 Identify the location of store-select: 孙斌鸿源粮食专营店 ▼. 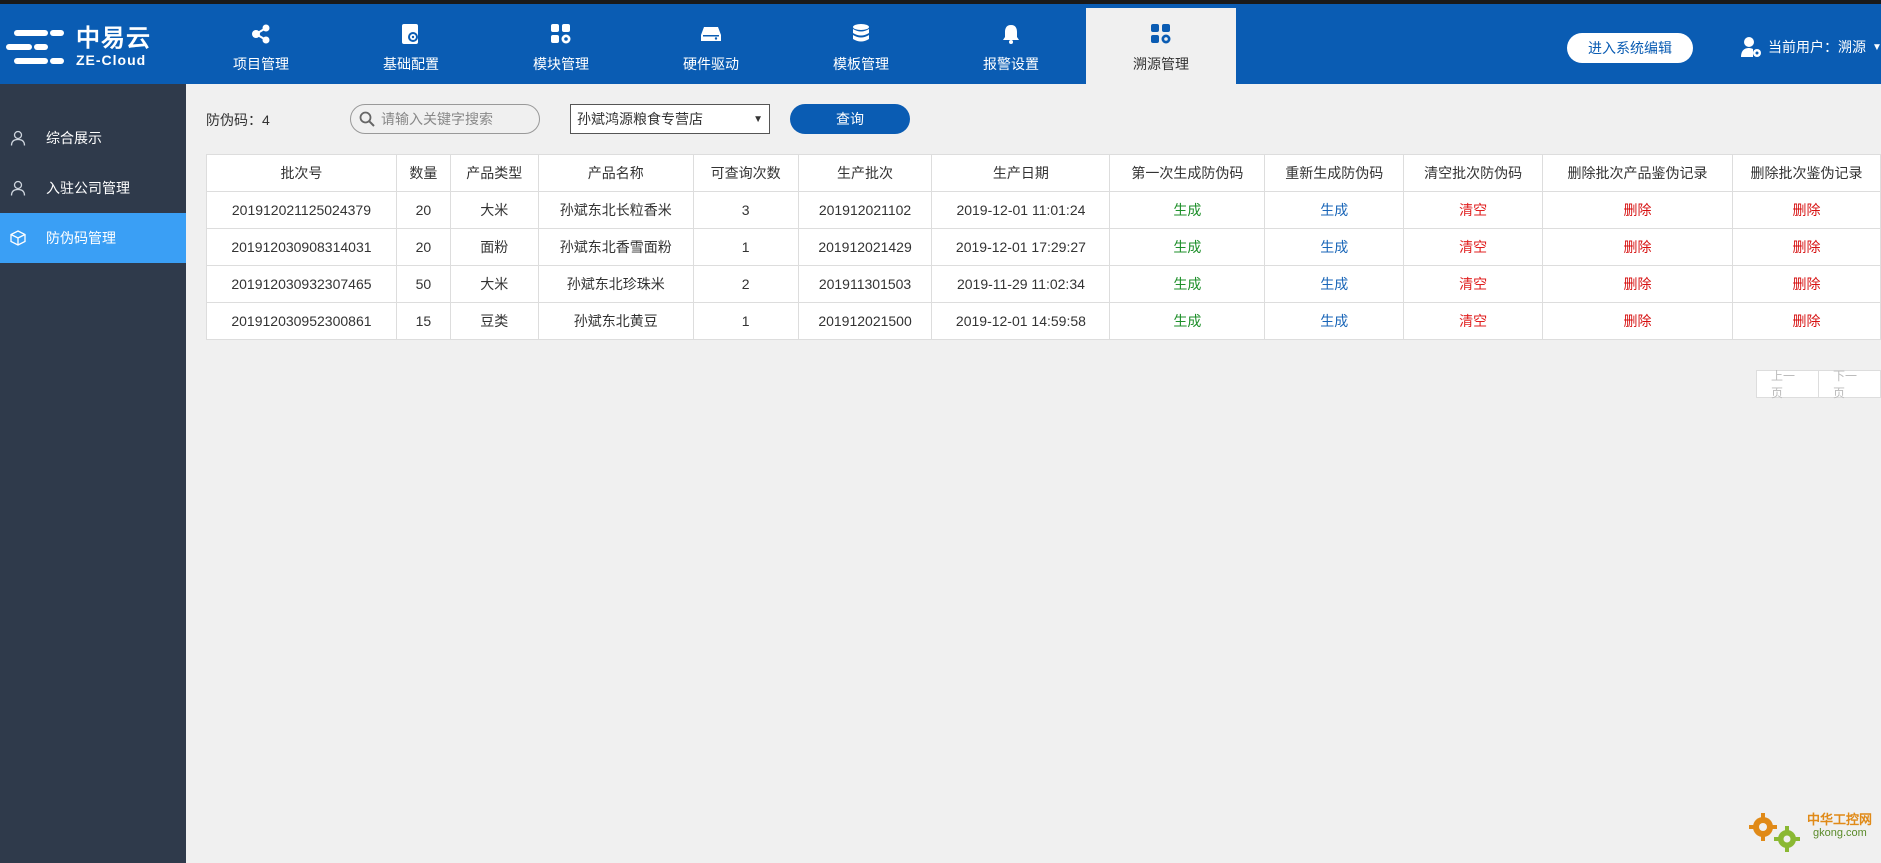
(670, 119).